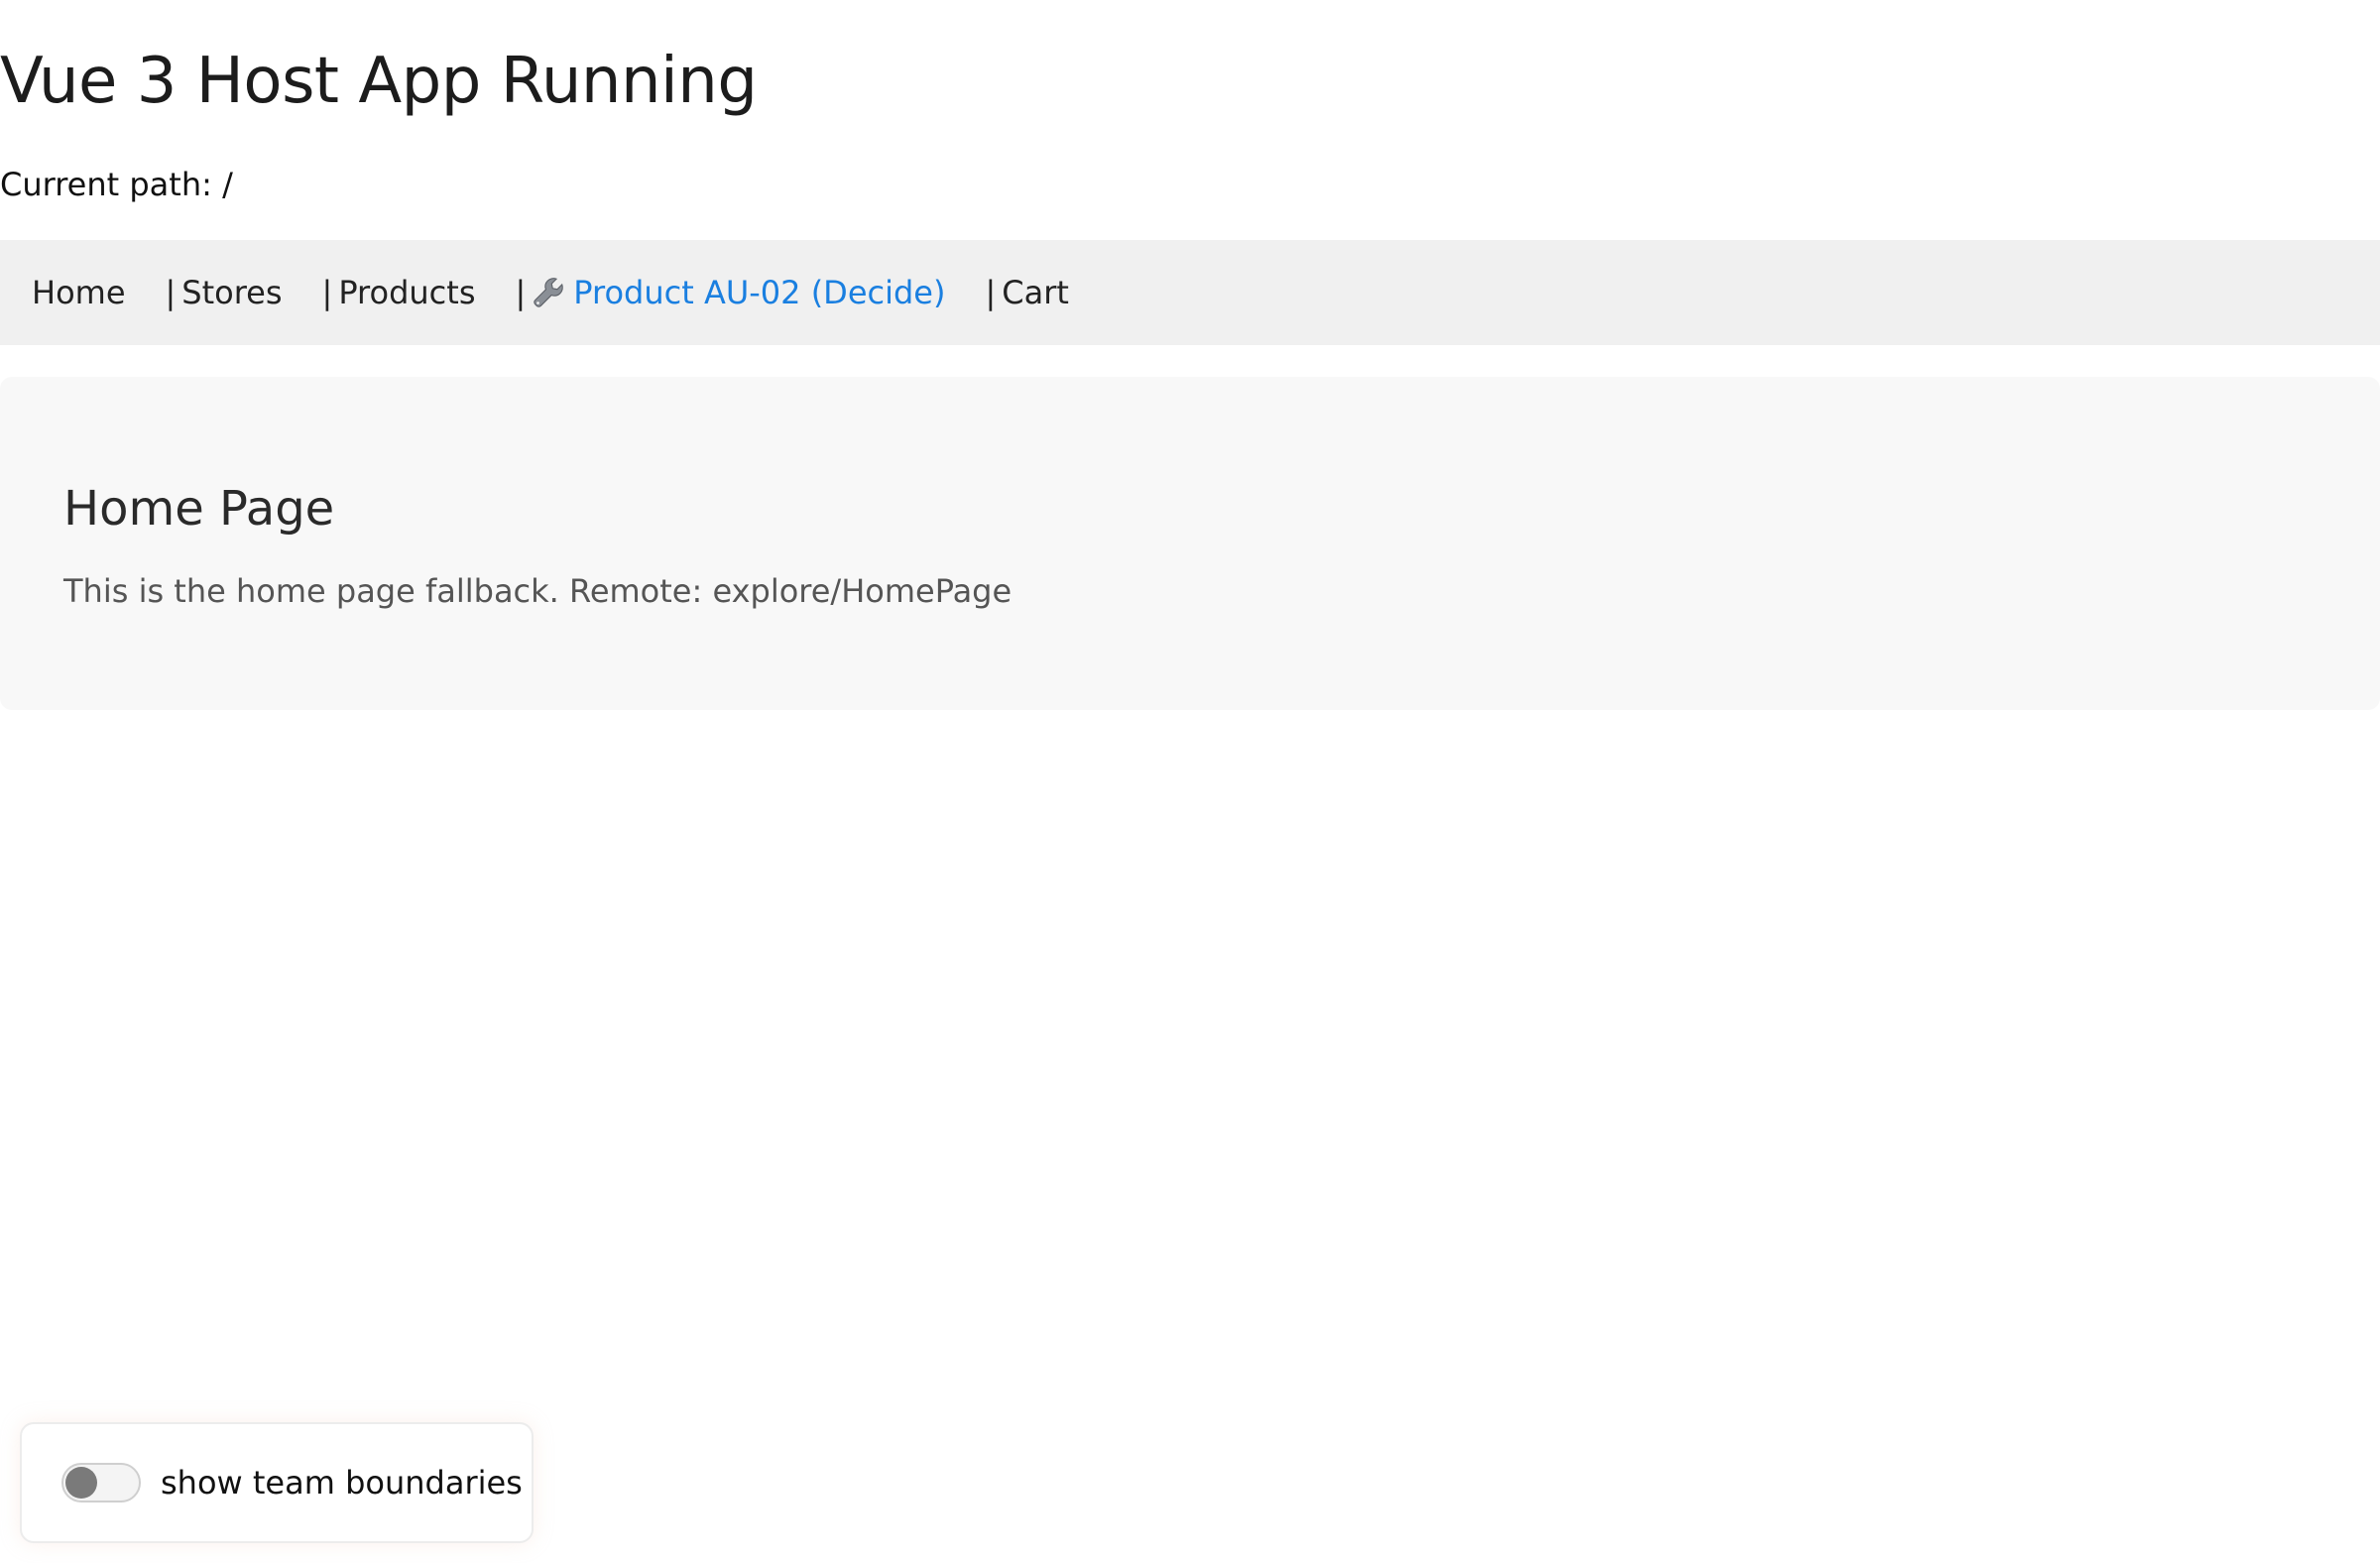 The height and width of the screenshot is (1563, 2380). Describe the element at coordinates (101, 1483) in the screenshot. I see `team-boundaries-toggle` at that location.